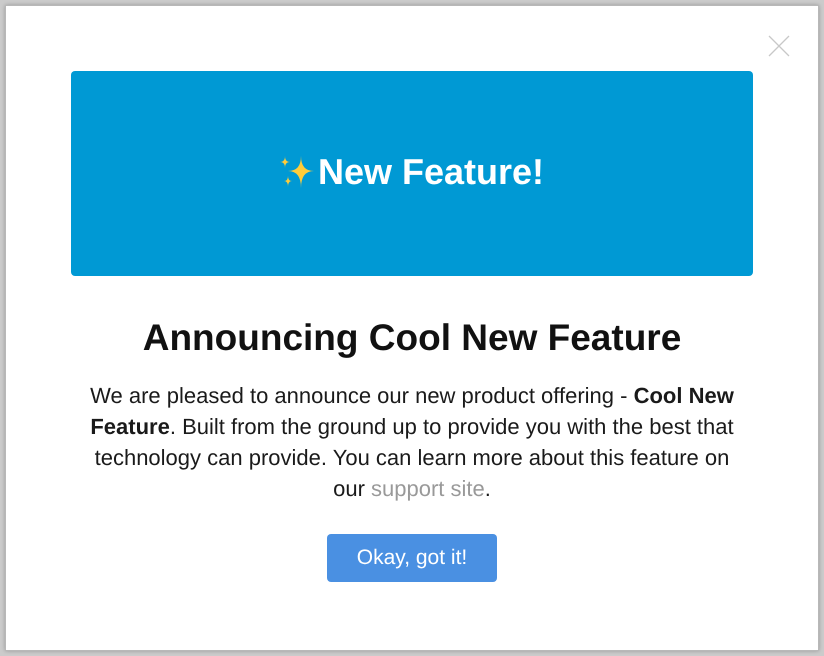 This screenshot has height=656, width=824. I want to click on confirm-button: Okay, got it!, so click(412, 558).